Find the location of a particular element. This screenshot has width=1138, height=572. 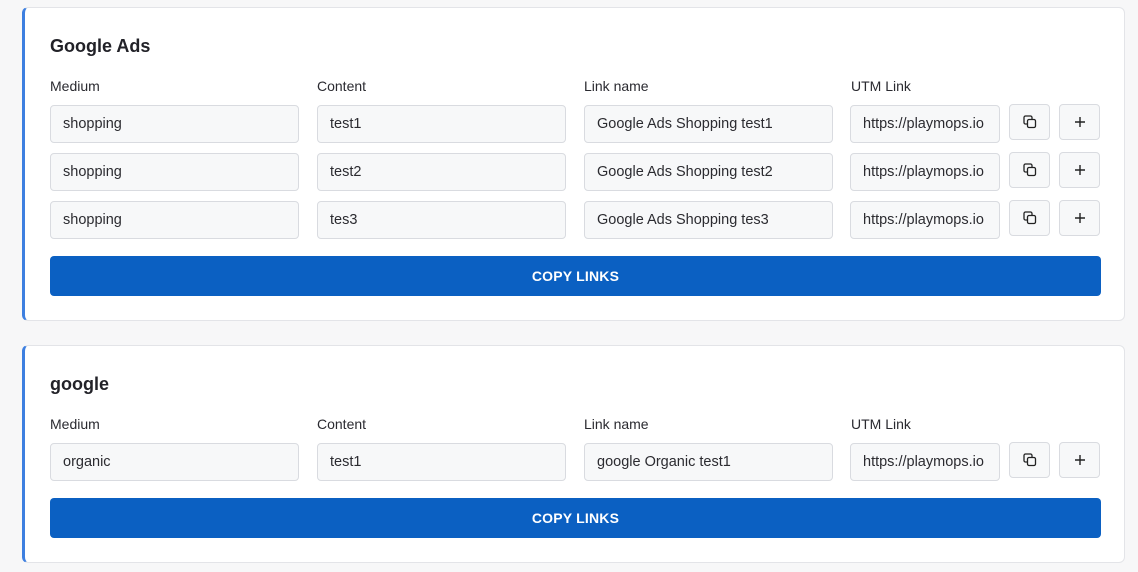

content-input: tes3 is located at coordinates (441, 220).